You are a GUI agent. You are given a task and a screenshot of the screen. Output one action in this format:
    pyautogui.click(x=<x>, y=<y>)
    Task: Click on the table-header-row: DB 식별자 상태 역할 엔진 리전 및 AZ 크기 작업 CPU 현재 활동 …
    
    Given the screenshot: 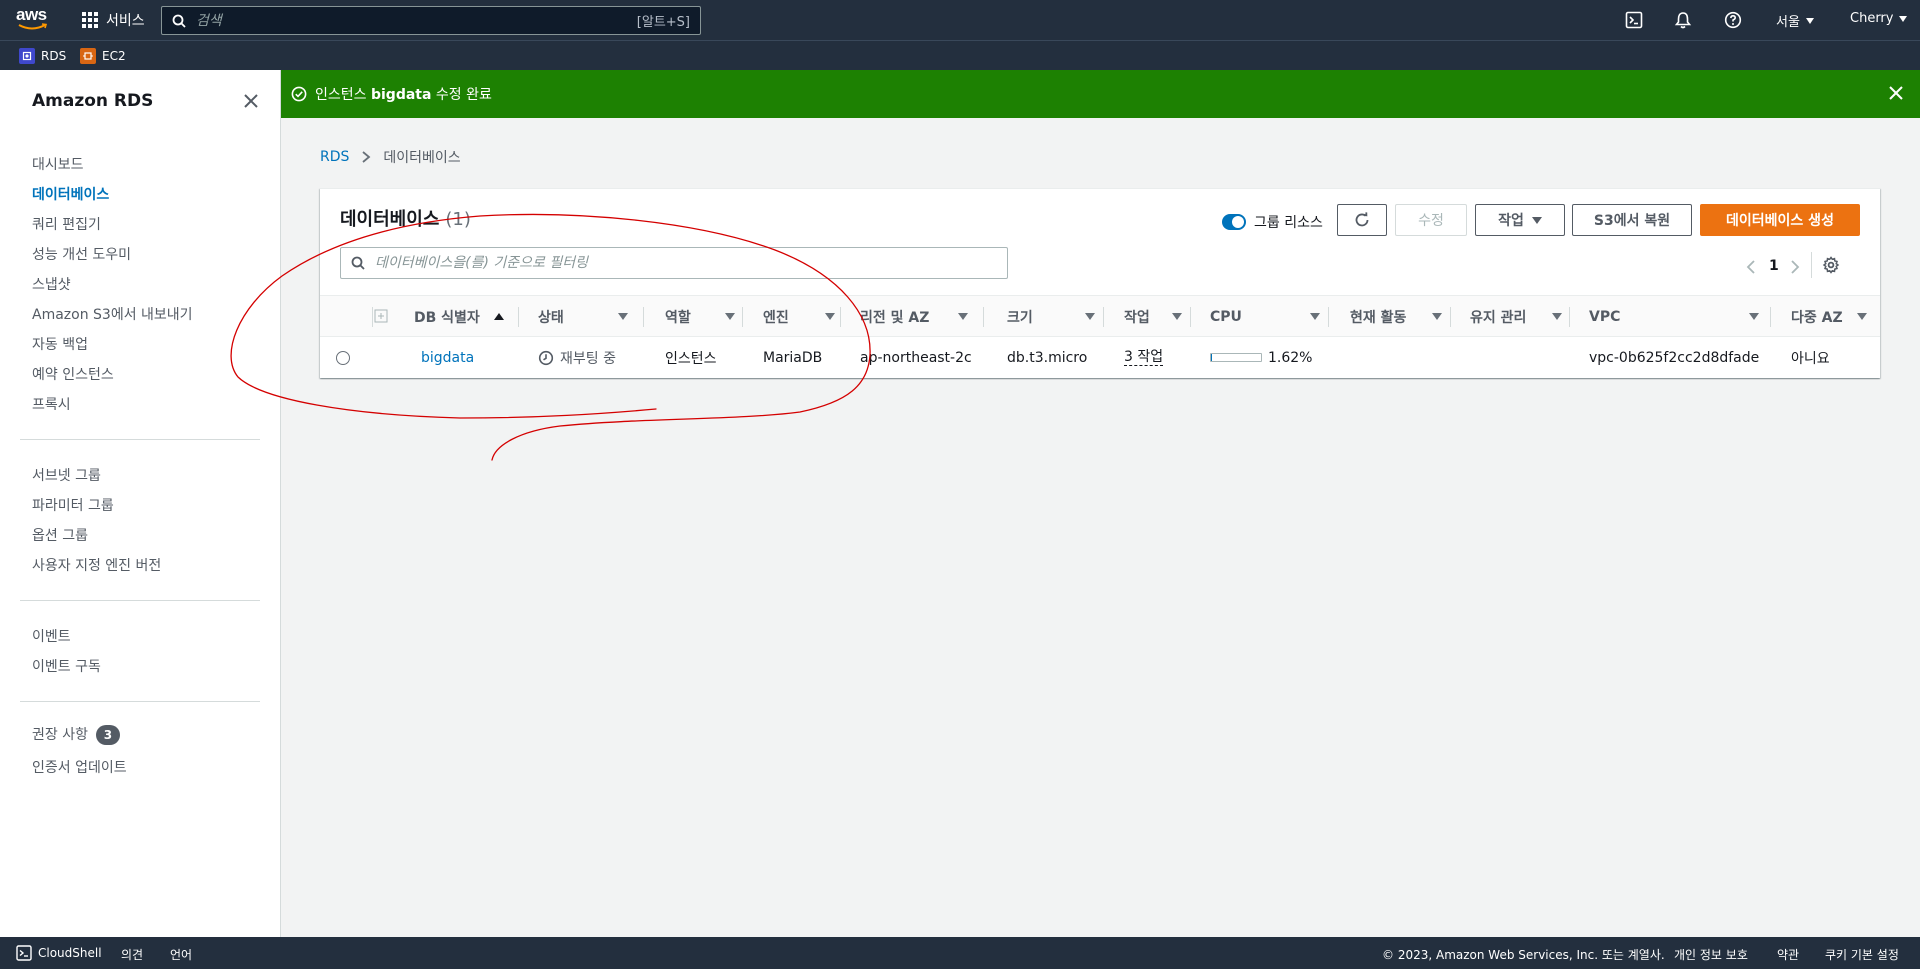 What is the action you would take?
    pyautogui.click(x=1100, y=316)
    